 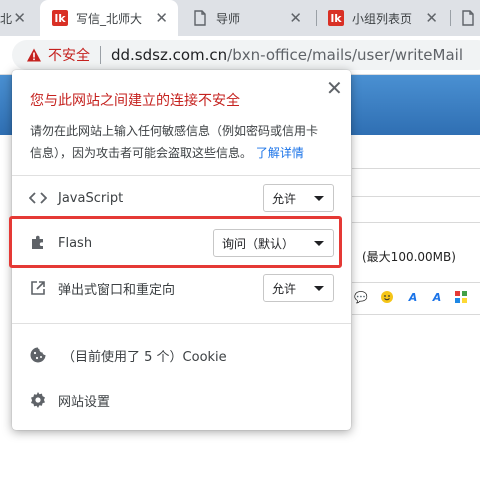 I want to click on tab-1: 北 ✕, so click(x=16, y=18).